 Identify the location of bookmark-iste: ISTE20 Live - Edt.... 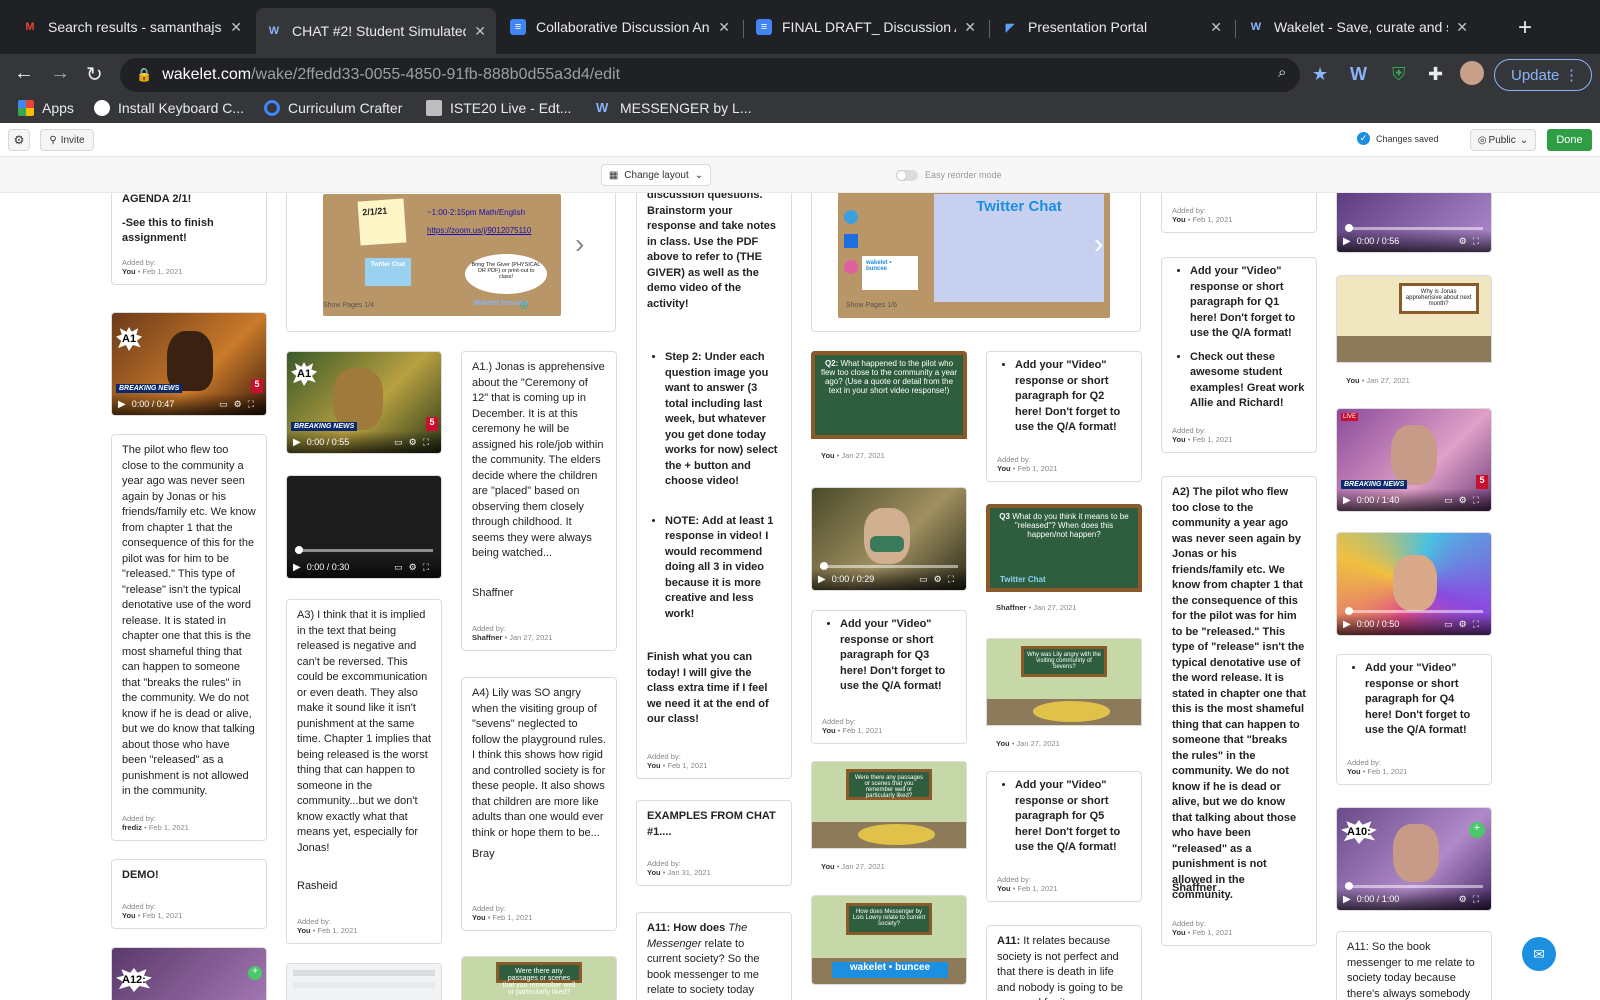
(498, 108).